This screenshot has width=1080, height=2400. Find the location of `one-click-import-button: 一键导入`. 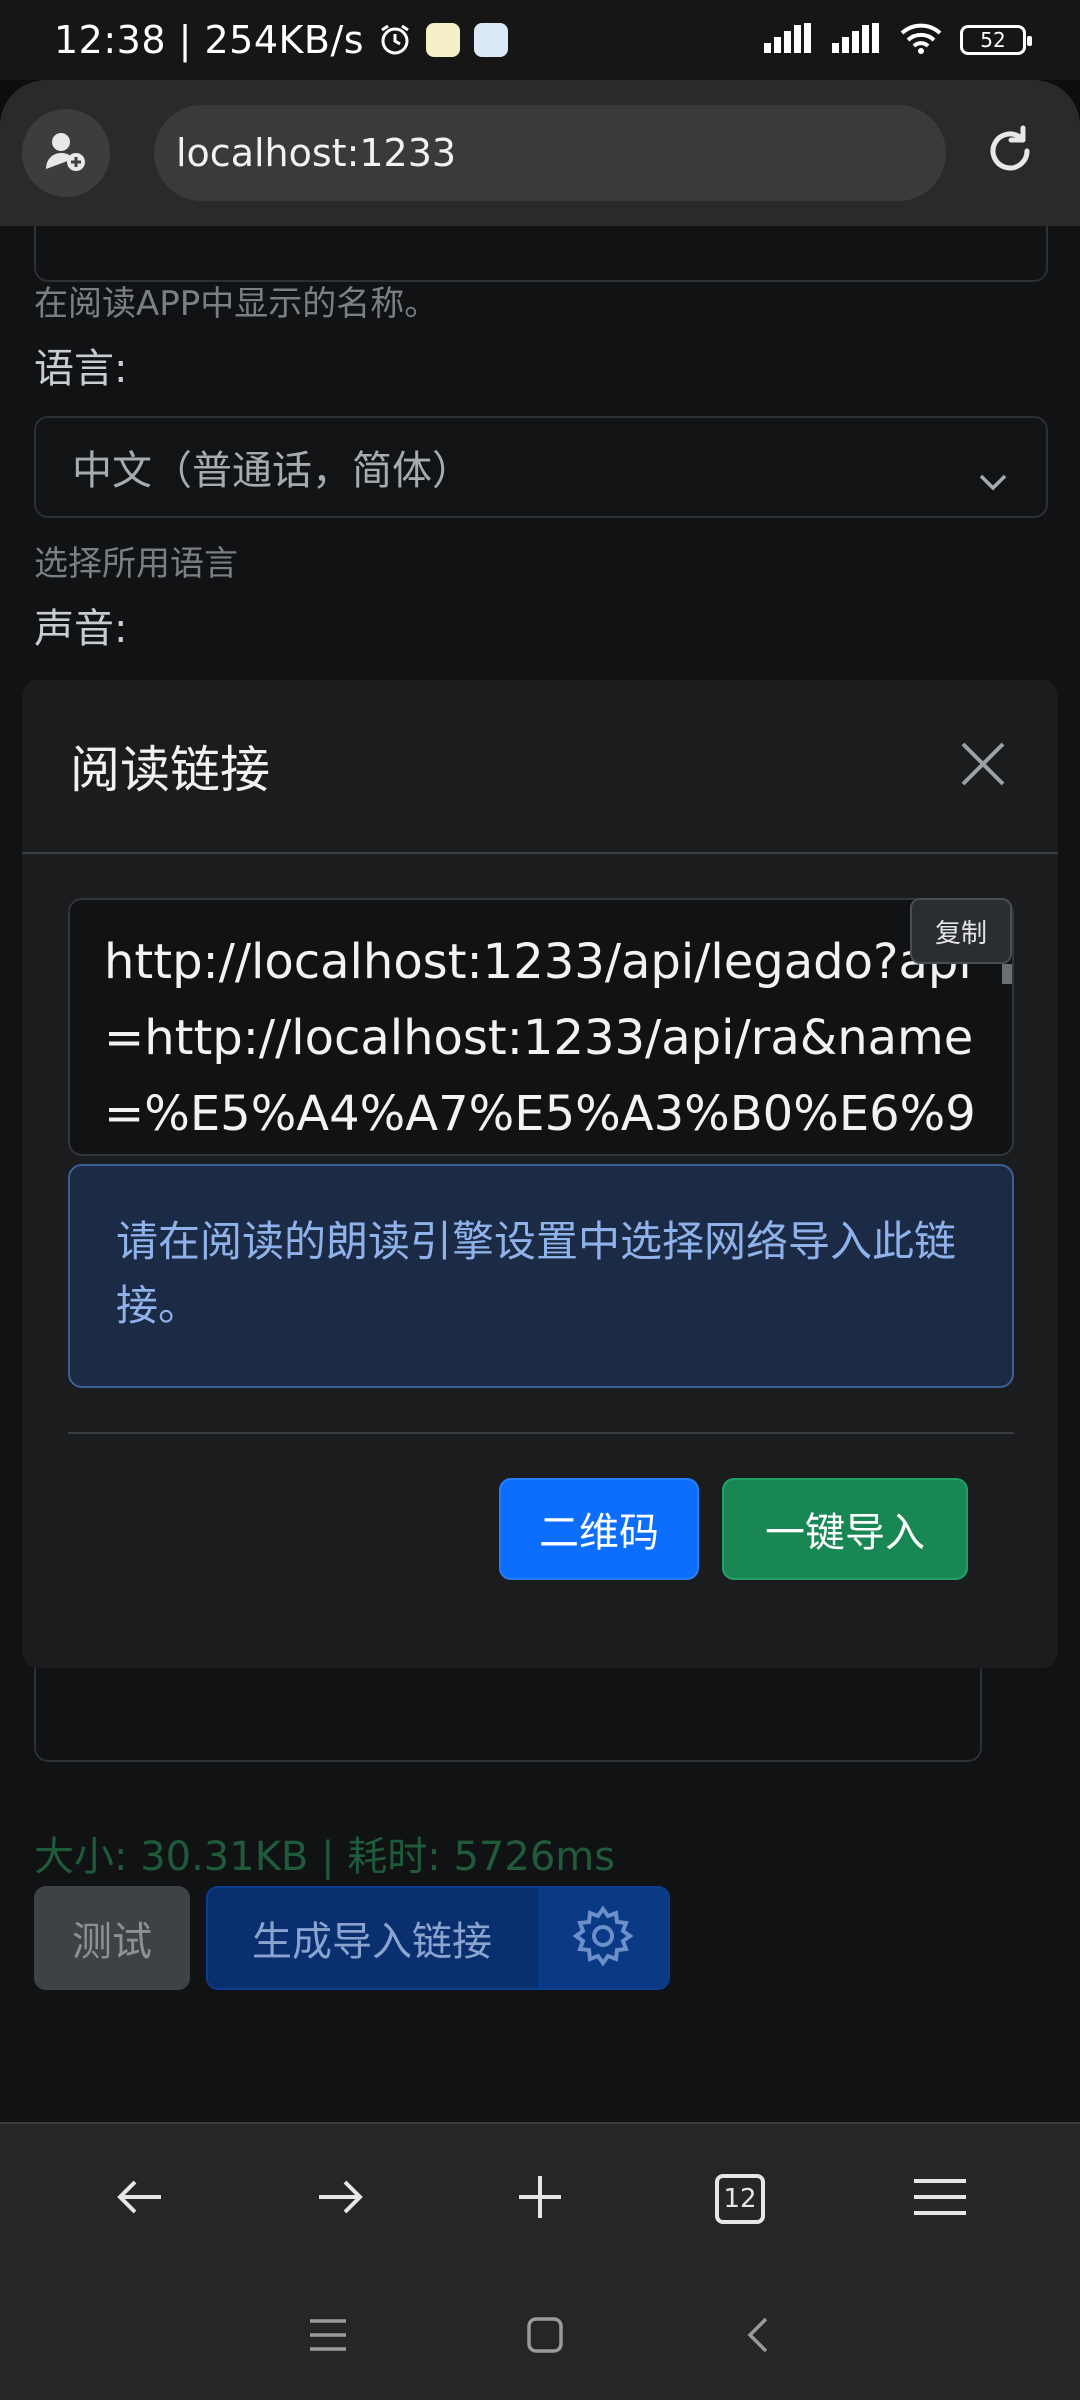

one-click-import-button: 一键导入 is located at coordinates (845, 1529).